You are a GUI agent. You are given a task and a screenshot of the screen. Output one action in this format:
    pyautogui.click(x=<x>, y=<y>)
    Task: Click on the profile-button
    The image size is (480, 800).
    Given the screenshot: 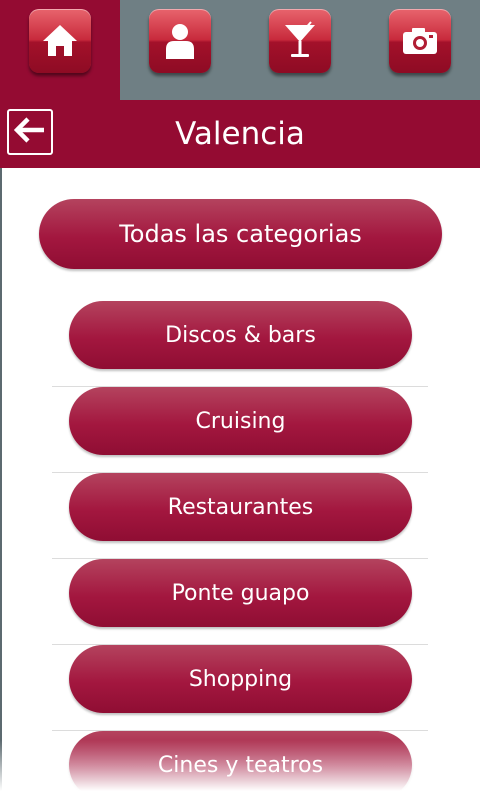 What is the action you would take?
    pyautogui.click(x=180, y=41)
    